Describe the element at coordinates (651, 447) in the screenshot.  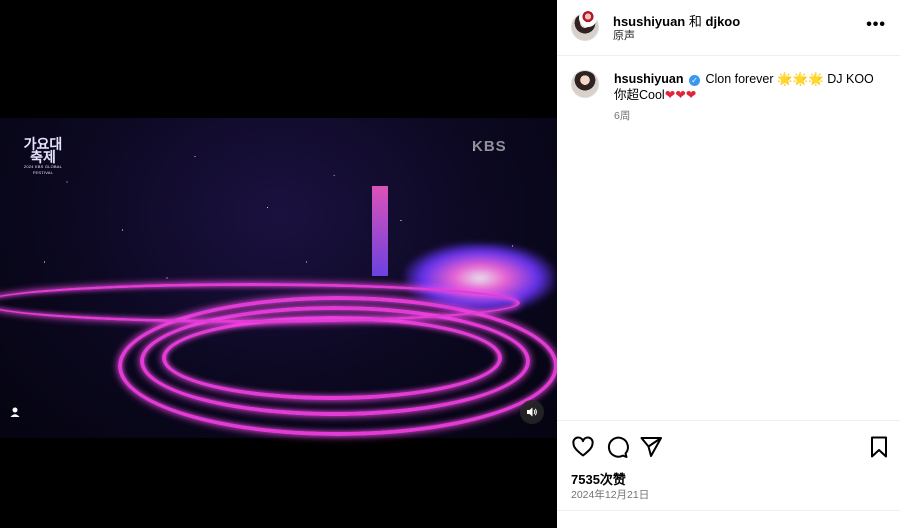
I see `send-icon` at that location.